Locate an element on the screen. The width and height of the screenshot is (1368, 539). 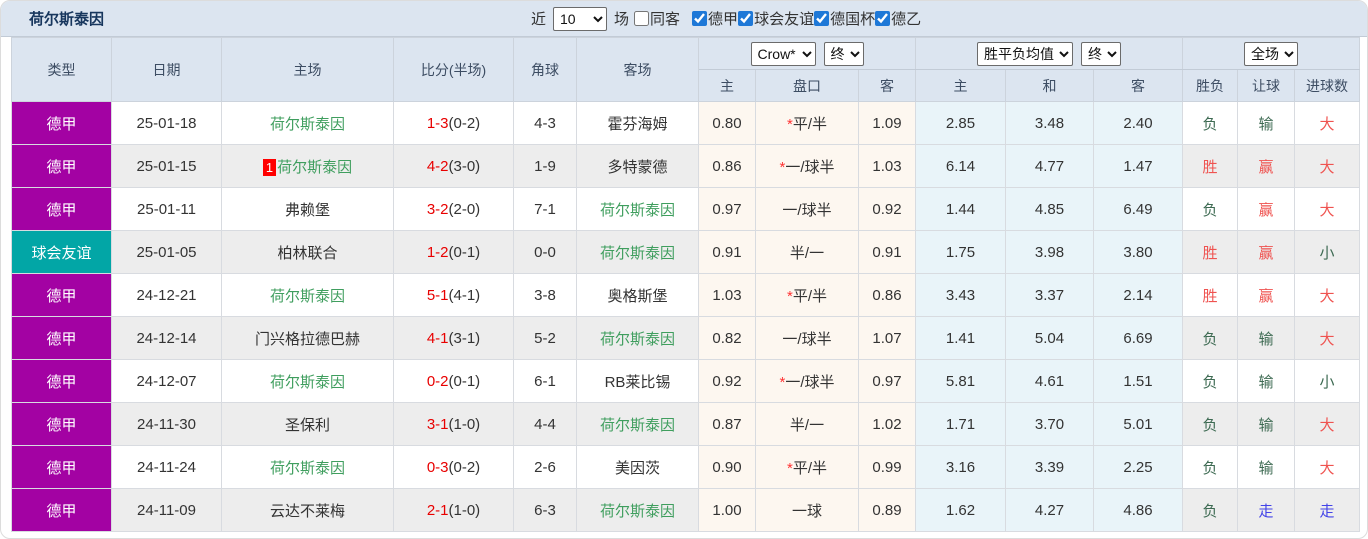
handicap-line: *平/半 is located at coordinates (807, 123).